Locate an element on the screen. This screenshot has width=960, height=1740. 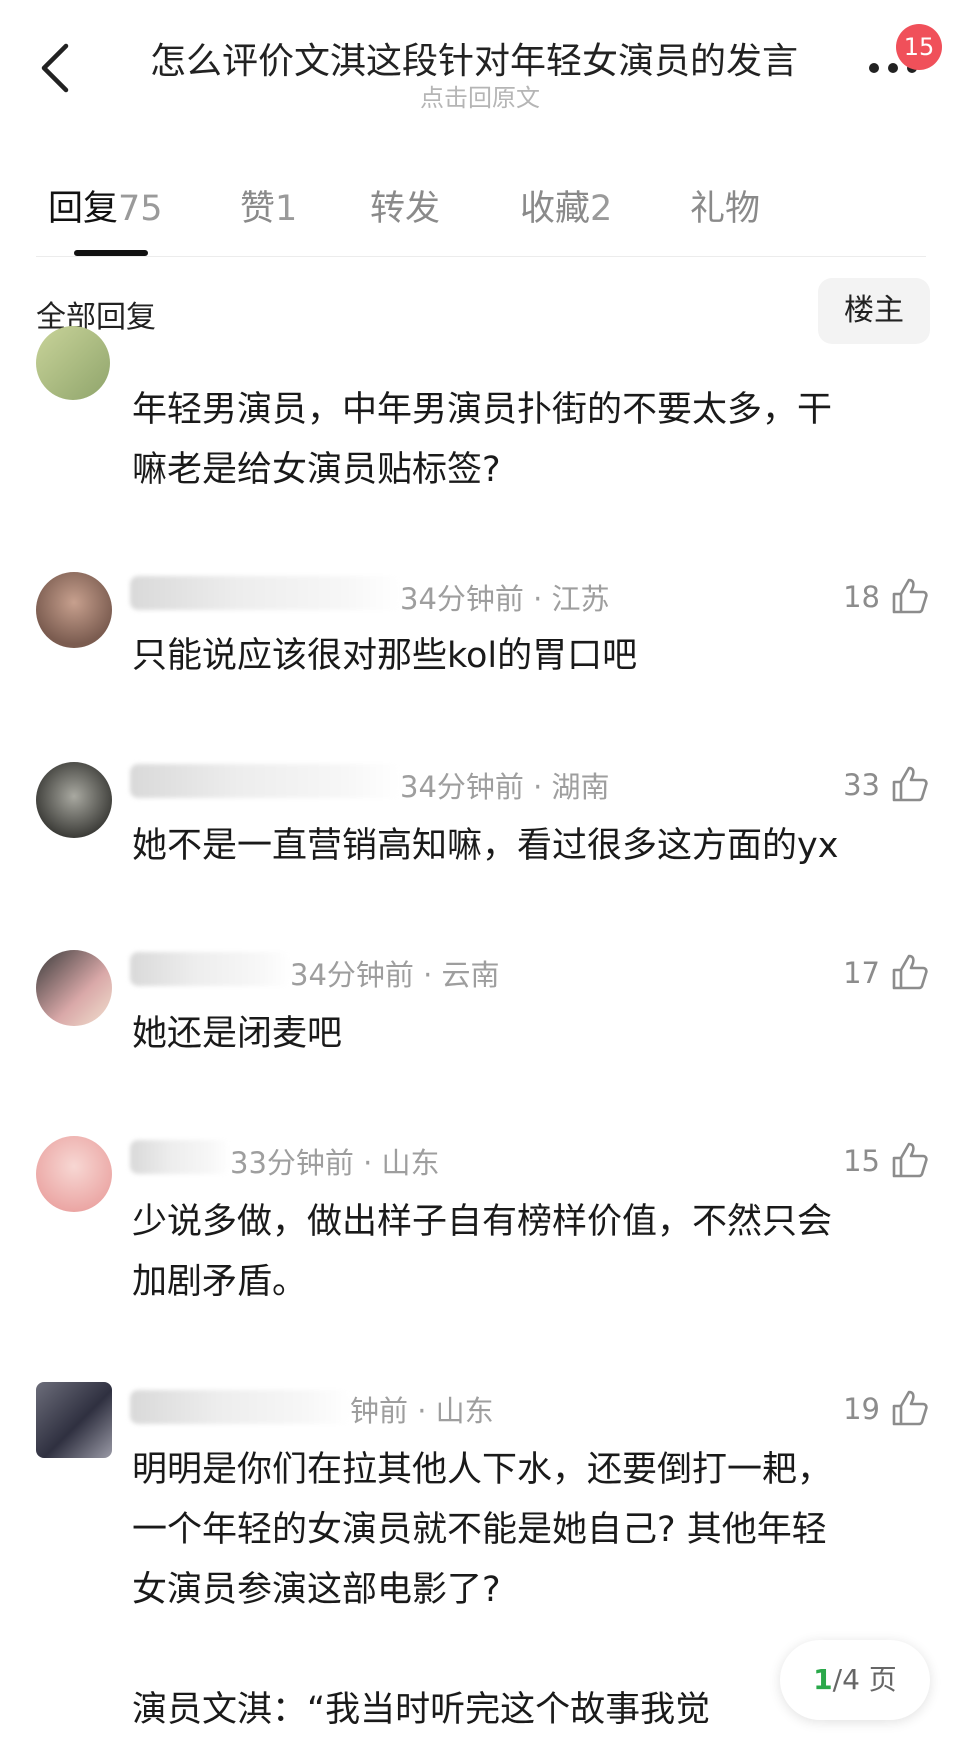
tab-replies-label: 回复 is located at coordinates (83, 209).